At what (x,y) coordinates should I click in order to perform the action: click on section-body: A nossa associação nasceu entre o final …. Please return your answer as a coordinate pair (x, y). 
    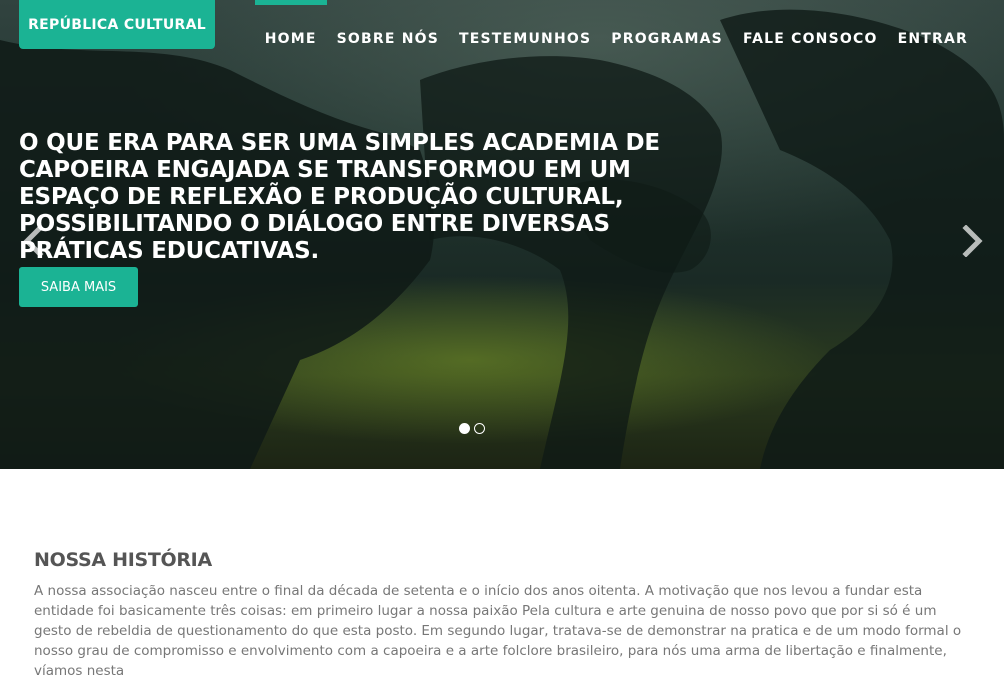
    Looking at the image, I should click on (498, 631).